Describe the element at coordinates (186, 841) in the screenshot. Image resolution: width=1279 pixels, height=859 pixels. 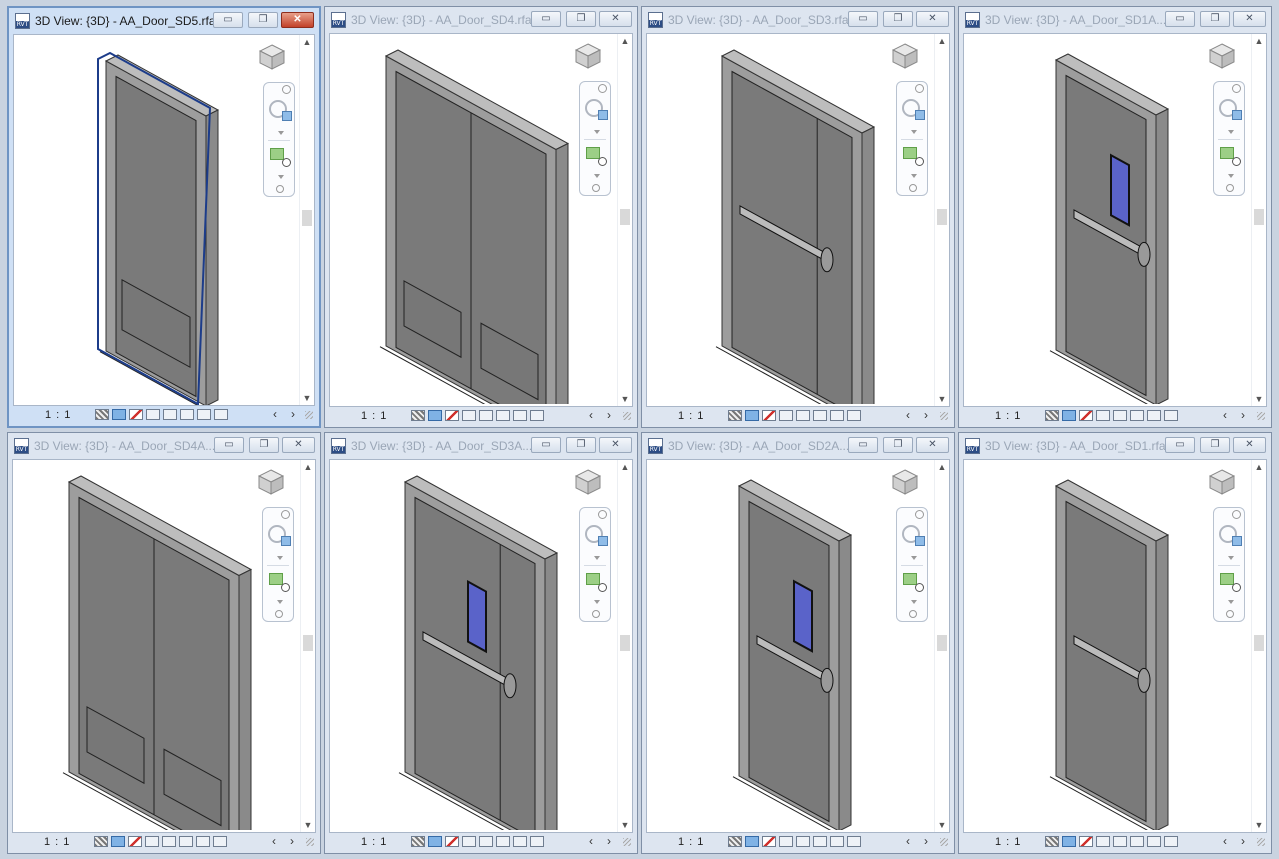
I see `reveal-hidden-icon` at that location.